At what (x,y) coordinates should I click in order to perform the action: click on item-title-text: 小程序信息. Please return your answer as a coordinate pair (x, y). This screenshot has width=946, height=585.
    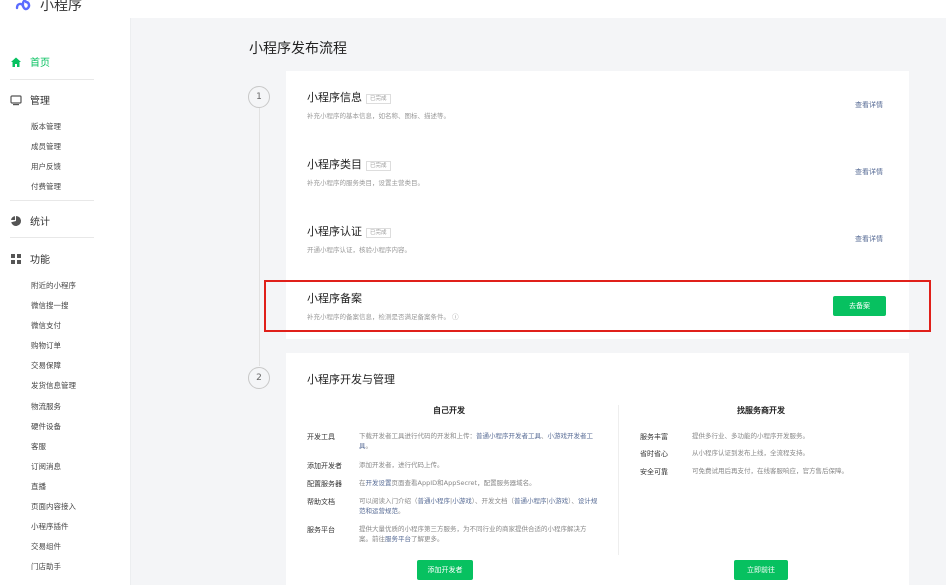
    Looking at the image, I should click on (334, 97).